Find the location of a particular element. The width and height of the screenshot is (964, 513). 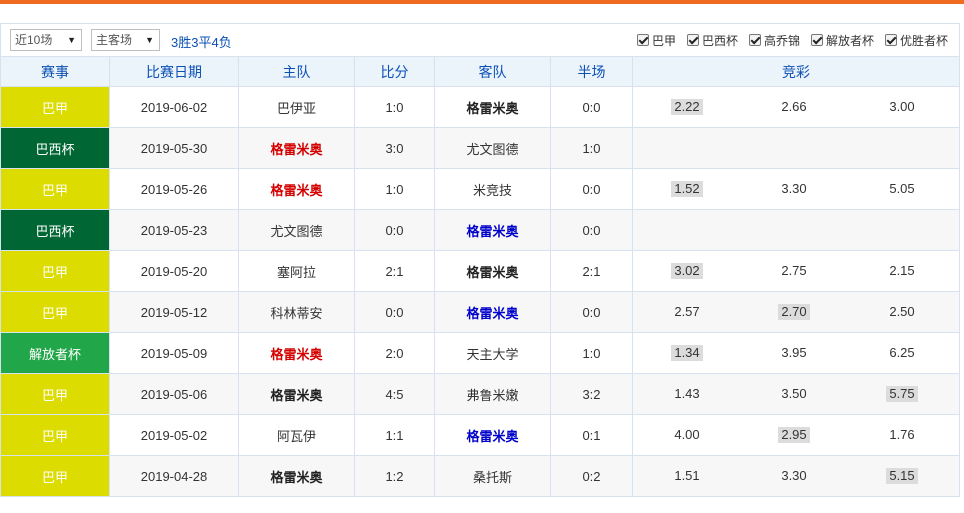

odds-value-1: 3.02 is located at coordinates (687, 271).